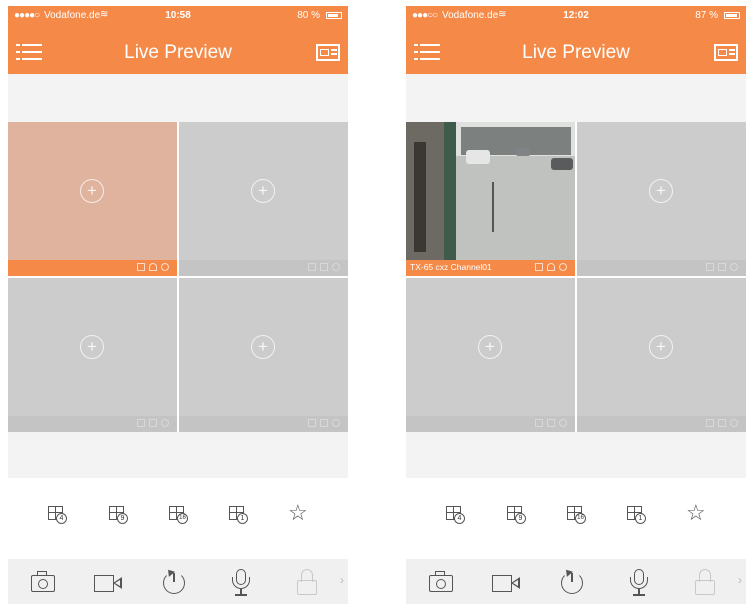  Describe the element at coordinates (451, 267) in the screenshot. I see `channel-name: TX-65 cxz Channel01` at that location.